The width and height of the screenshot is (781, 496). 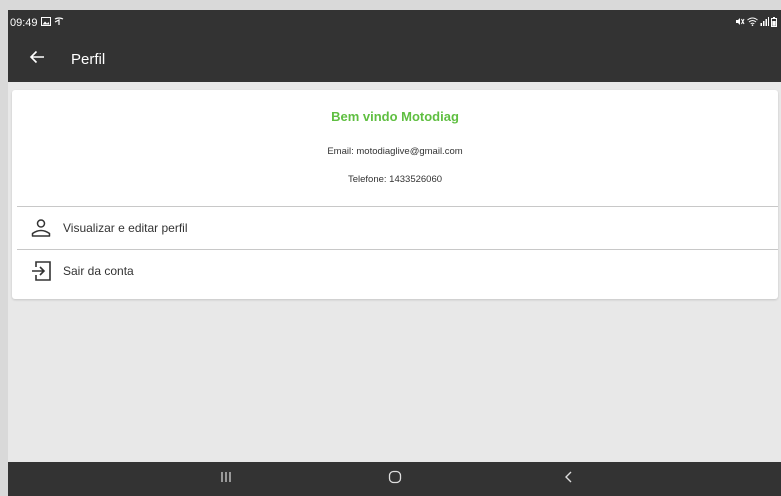 I want to click on status-time: 09:49, so click(x=24, y=23).